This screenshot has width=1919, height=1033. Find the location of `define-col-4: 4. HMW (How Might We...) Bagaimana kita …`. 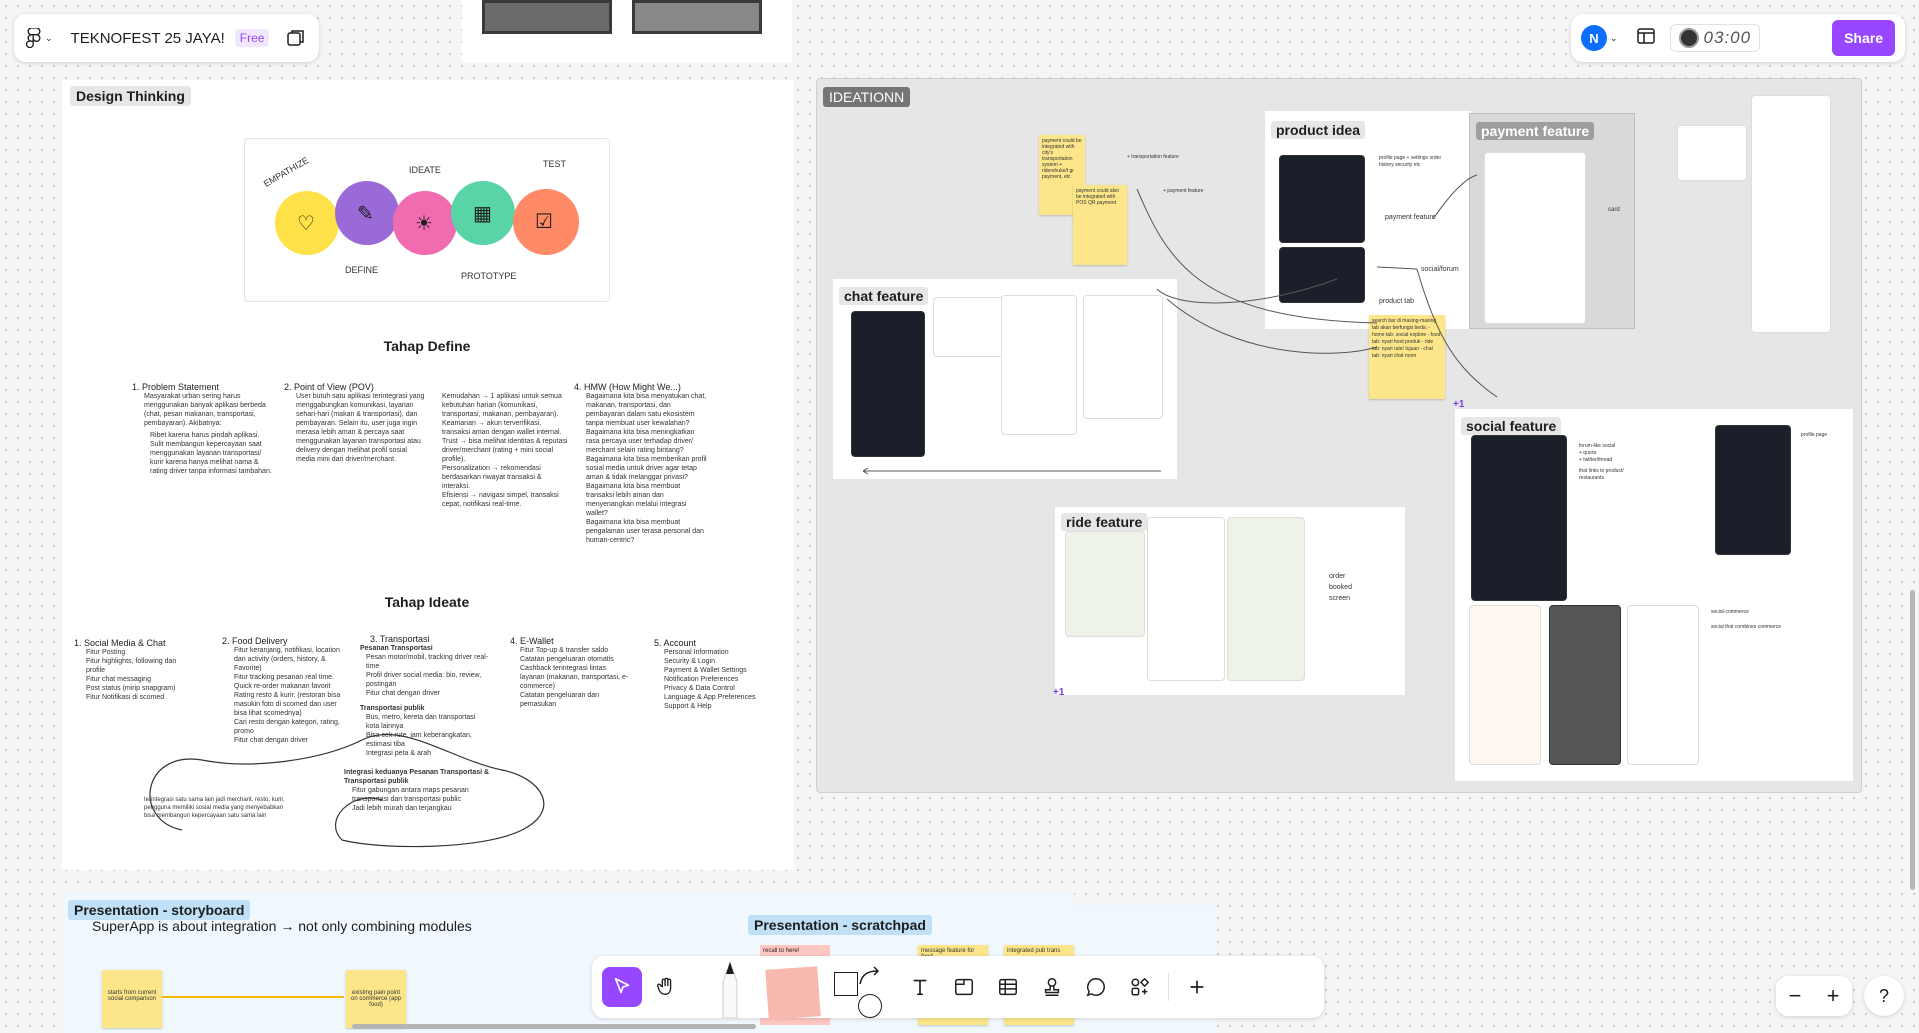

define-col-4: 4. HMW (How Might We...) Bagaimana kita … is located at coordinates (640, 463).